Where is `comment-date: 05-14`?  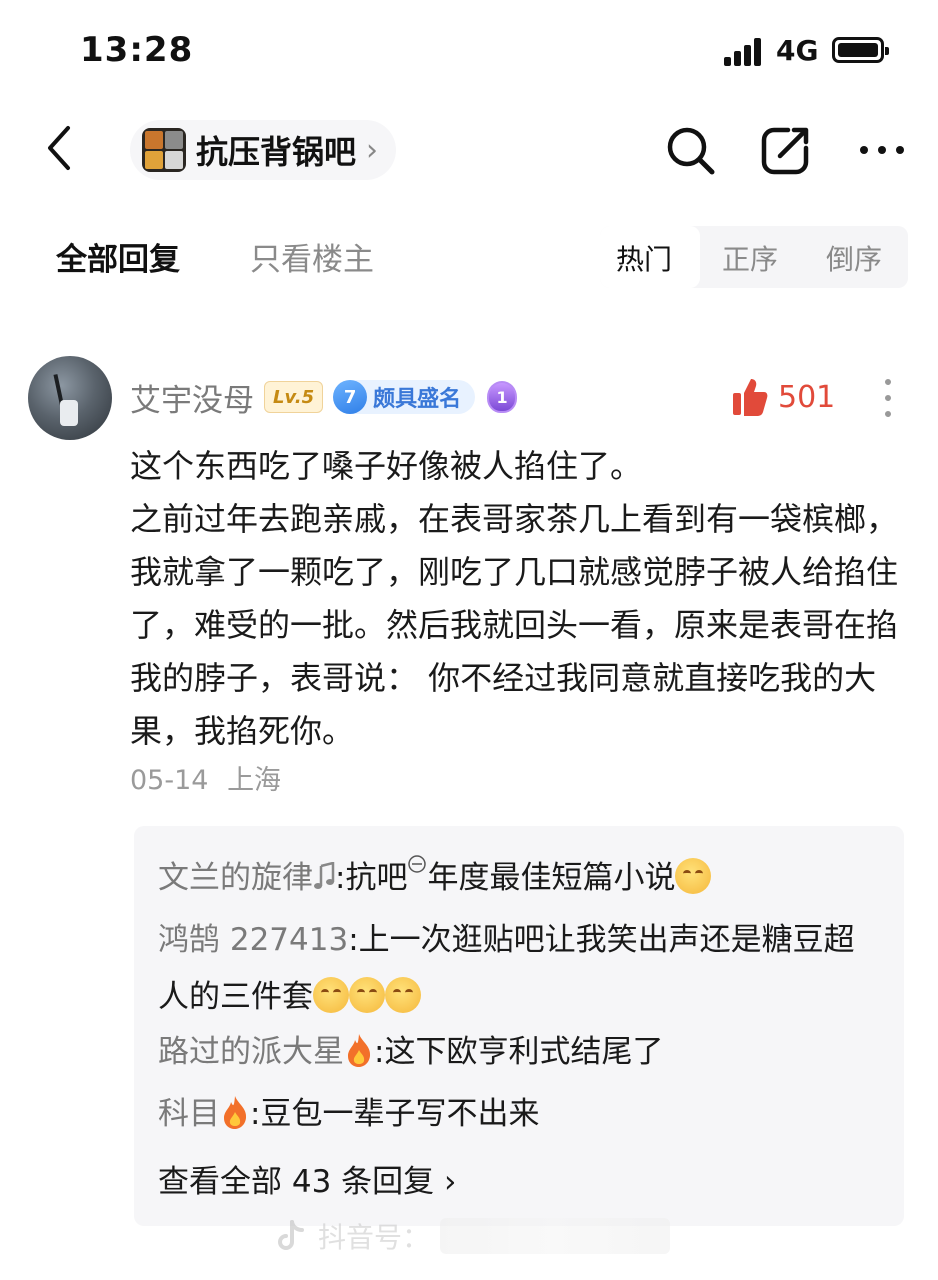 comment-date: 05-14 is located at coordinates (169, 780).